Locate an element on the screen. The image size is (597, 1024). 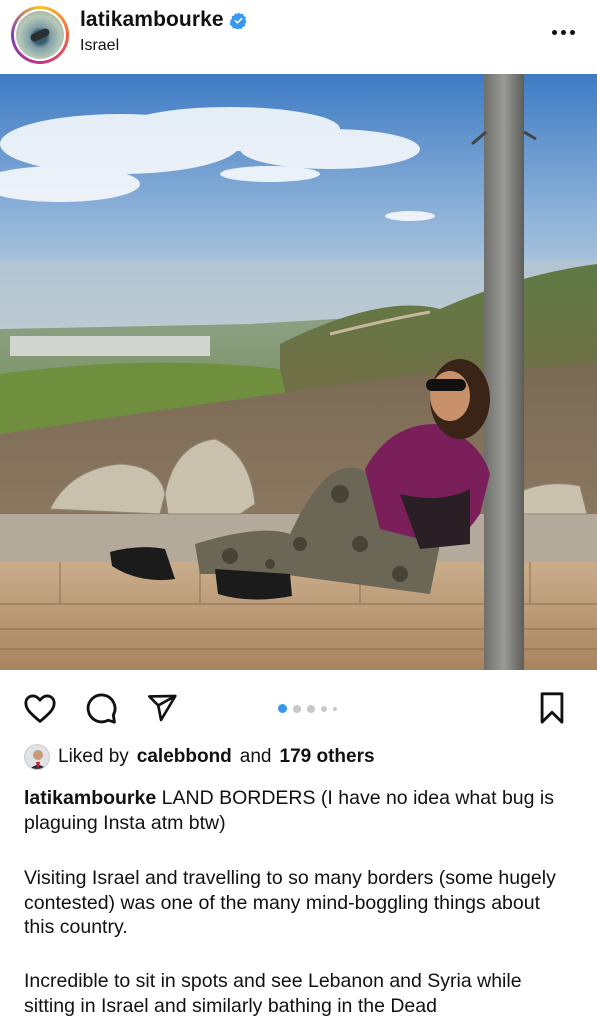
verified-icon is located at coordinates (238, 20).